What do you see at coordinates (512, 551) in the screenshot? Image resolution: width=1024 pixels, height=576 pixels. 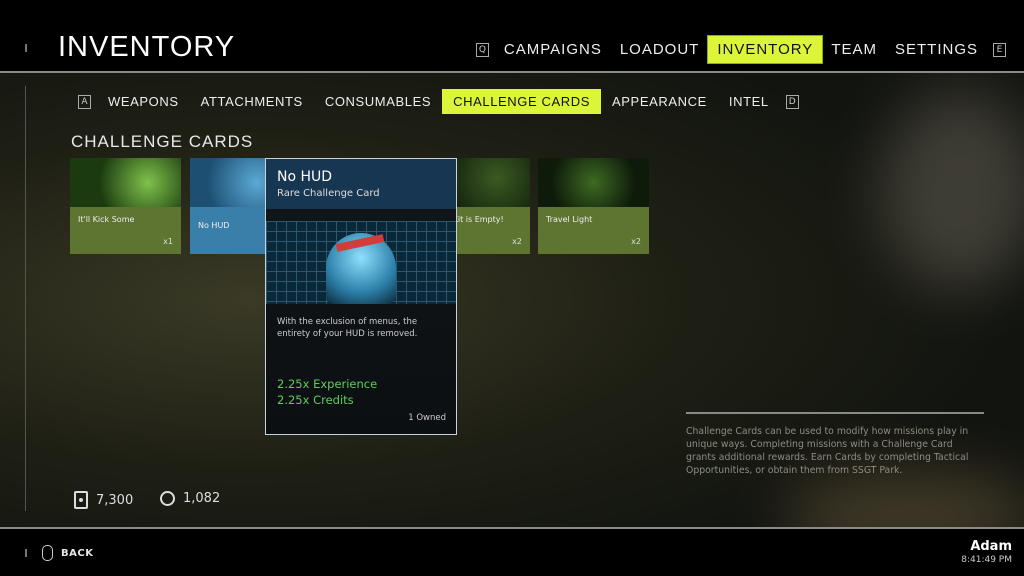 I see `bottom-bar` at bounding box center [512, 551].